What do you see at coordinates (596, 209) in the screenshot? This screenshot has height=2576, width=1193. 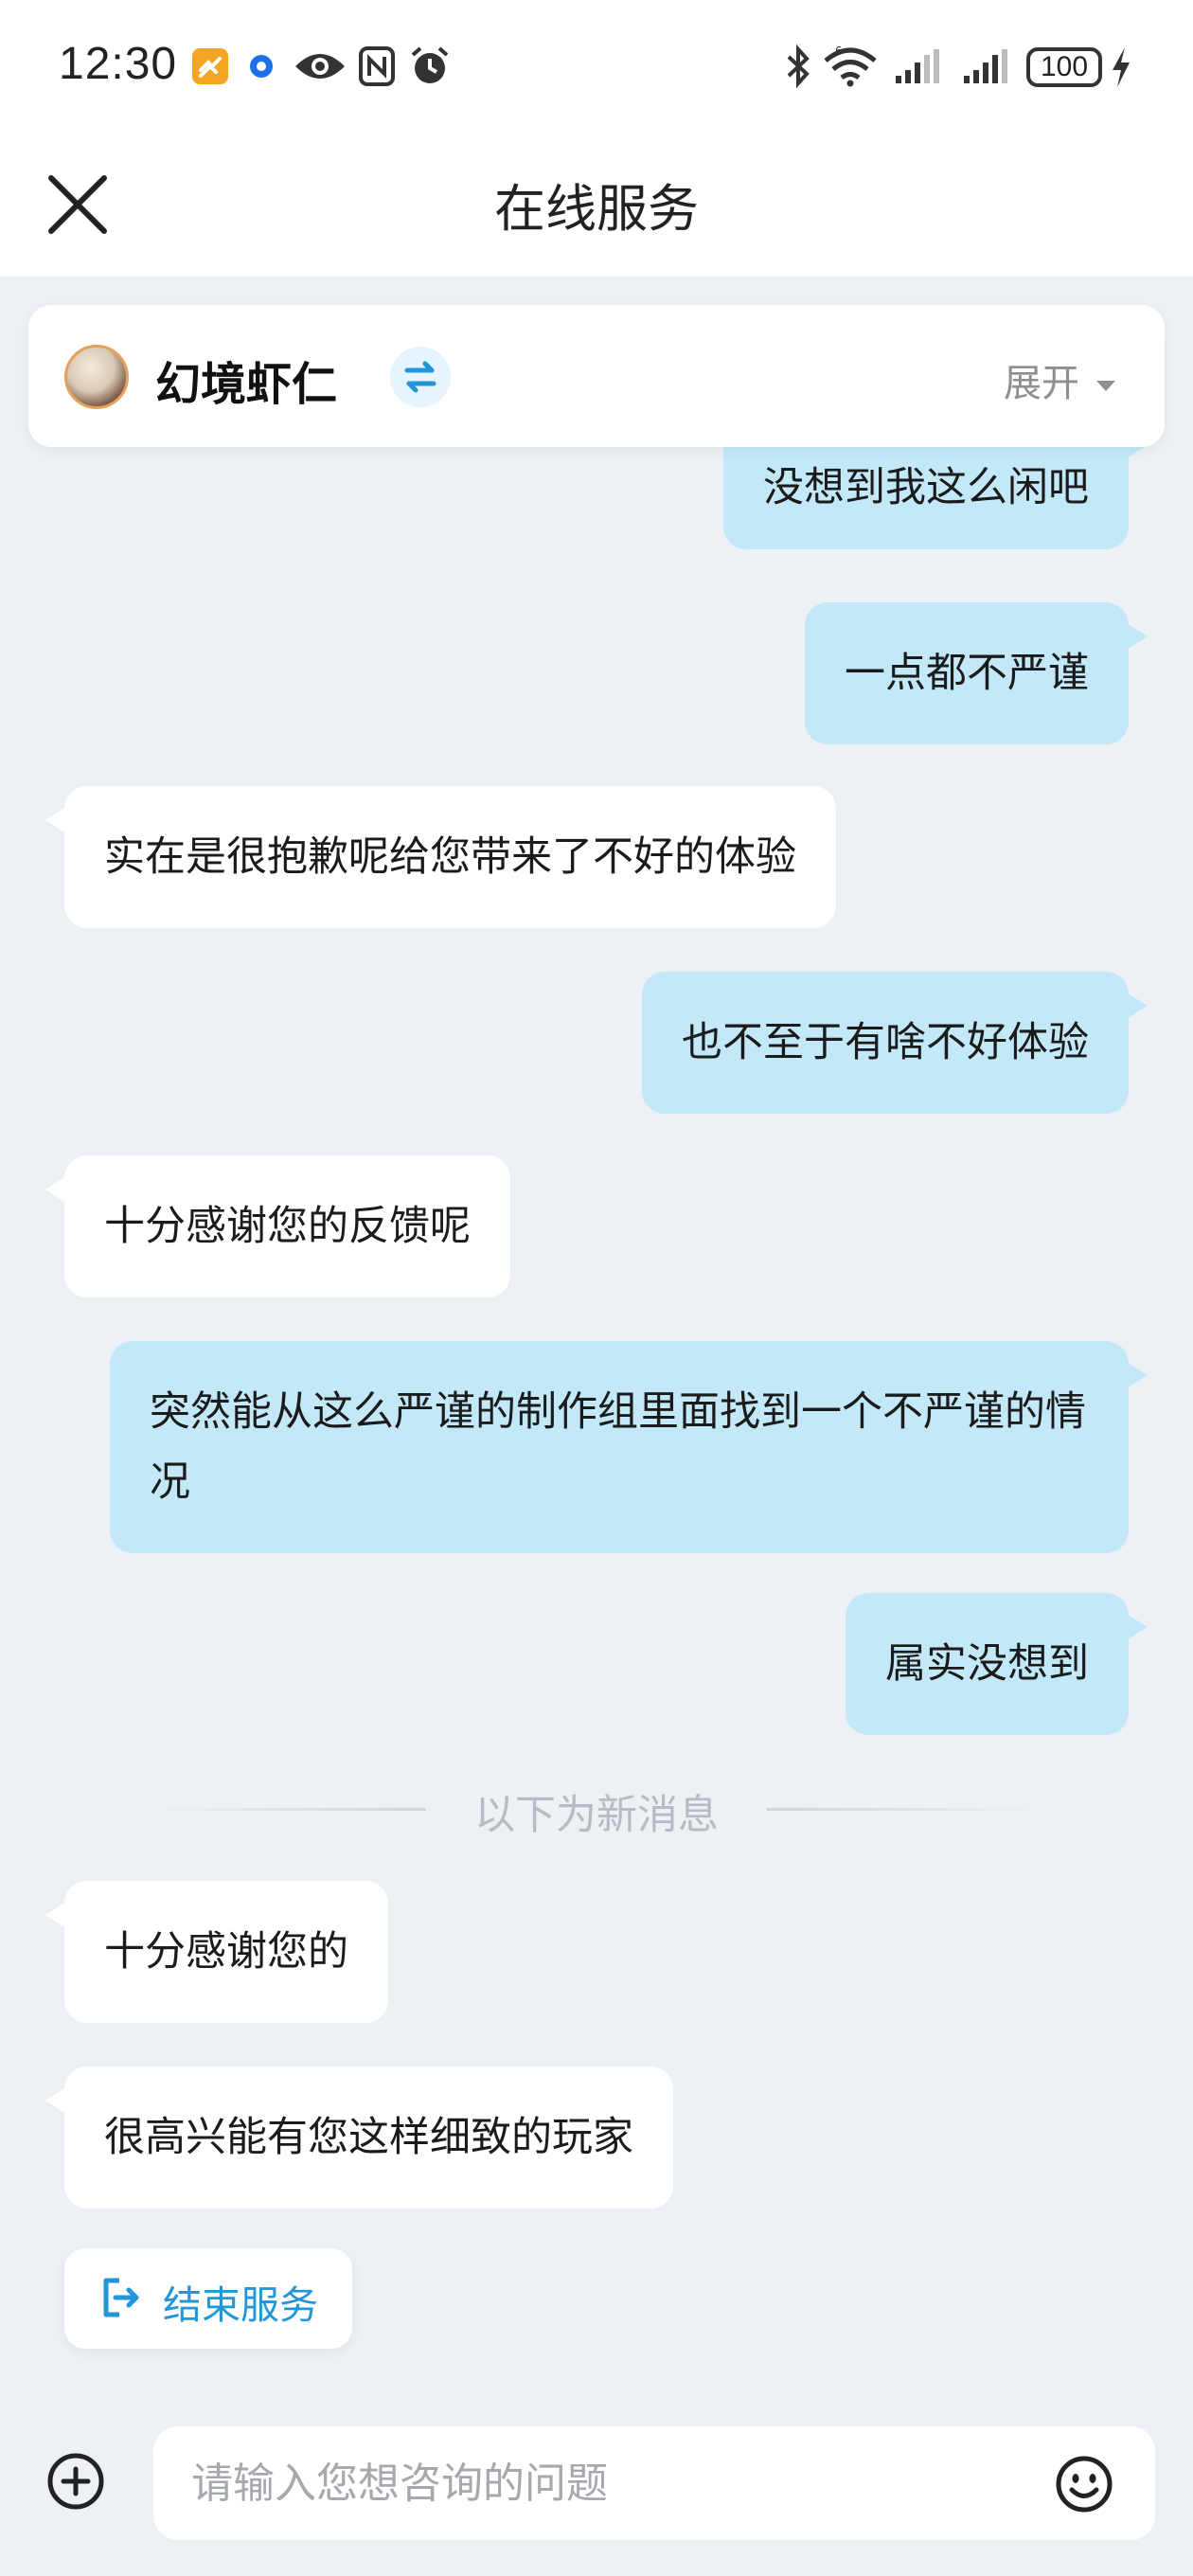 I see `page-title: 在线服务` at bounding box center [596, 209].